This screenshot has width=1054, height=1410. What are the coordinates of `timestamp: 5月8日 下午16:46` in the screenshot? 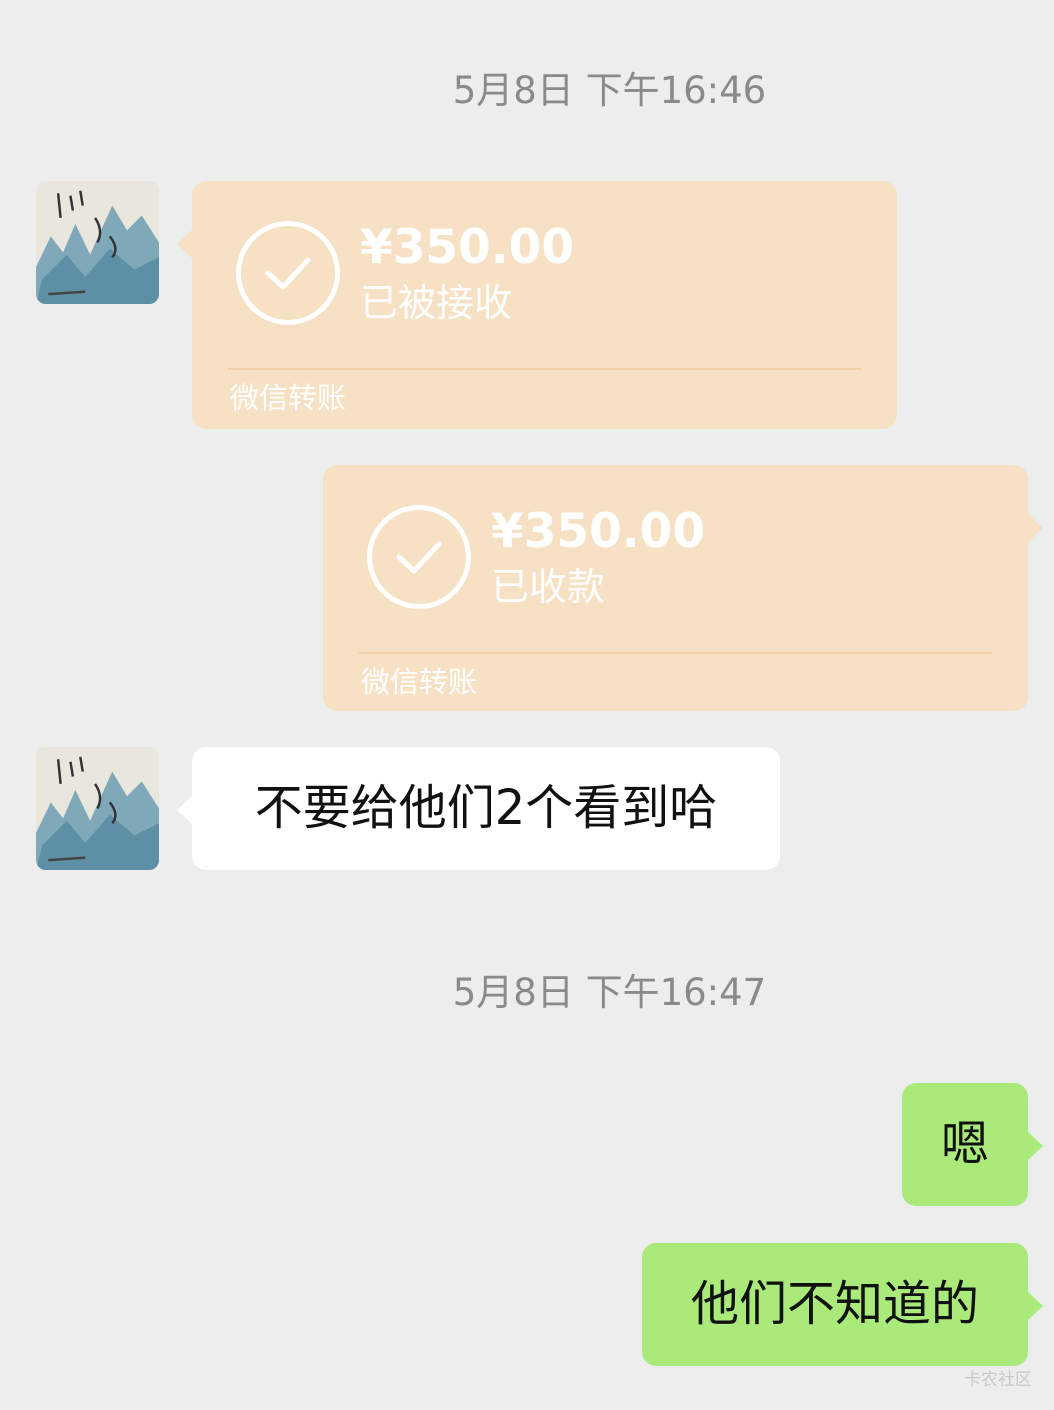 It's located at (609, 90).